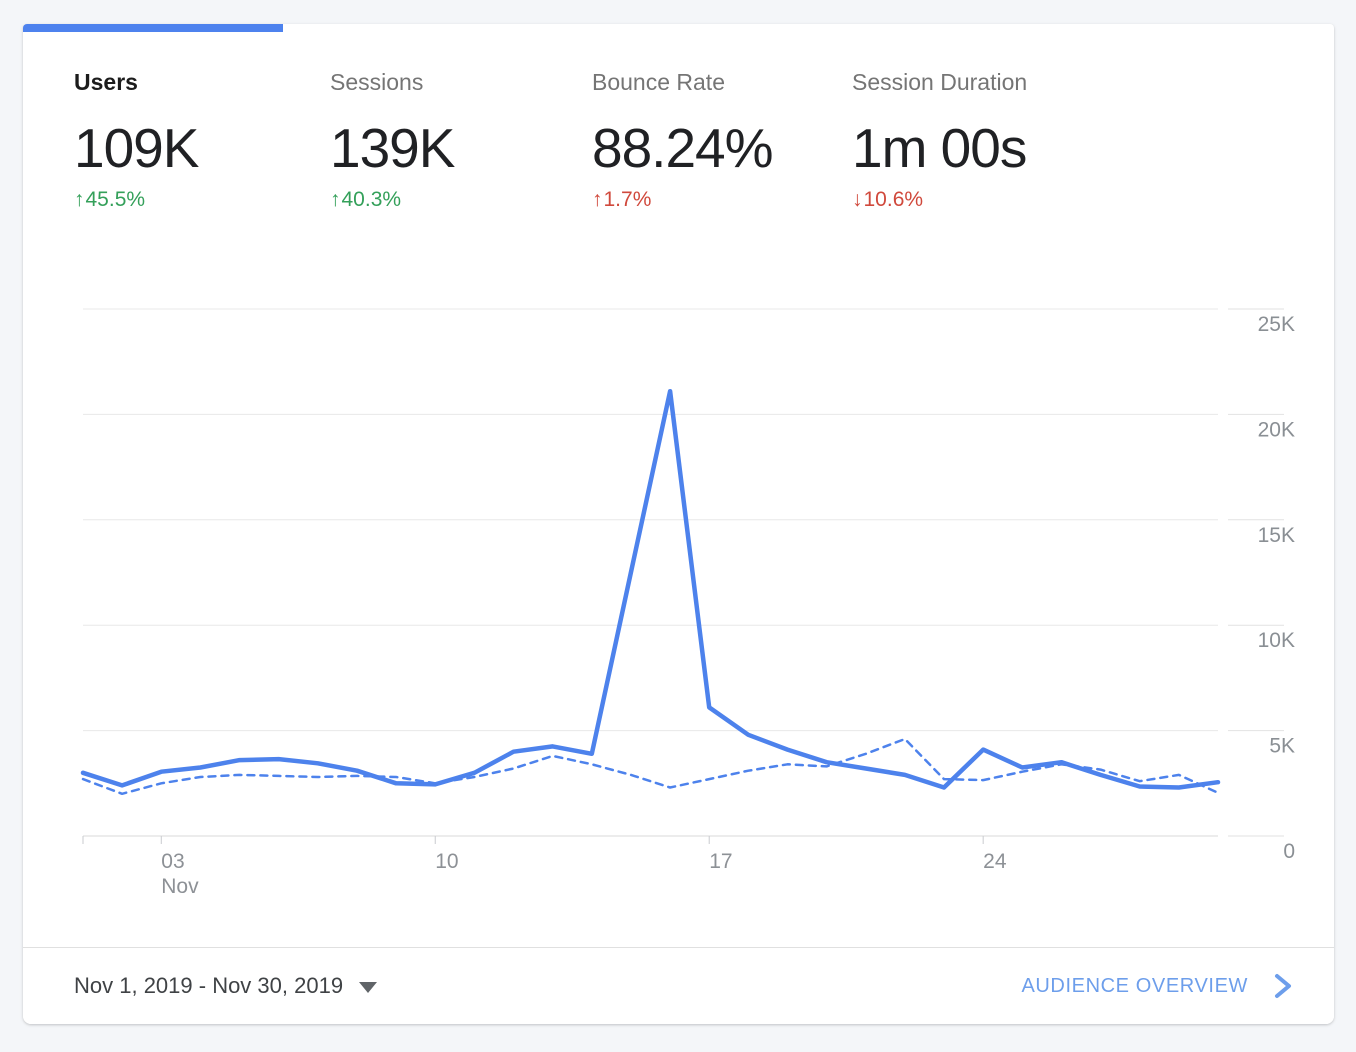  I want to click on svg-text: 17, so click(720, 861).